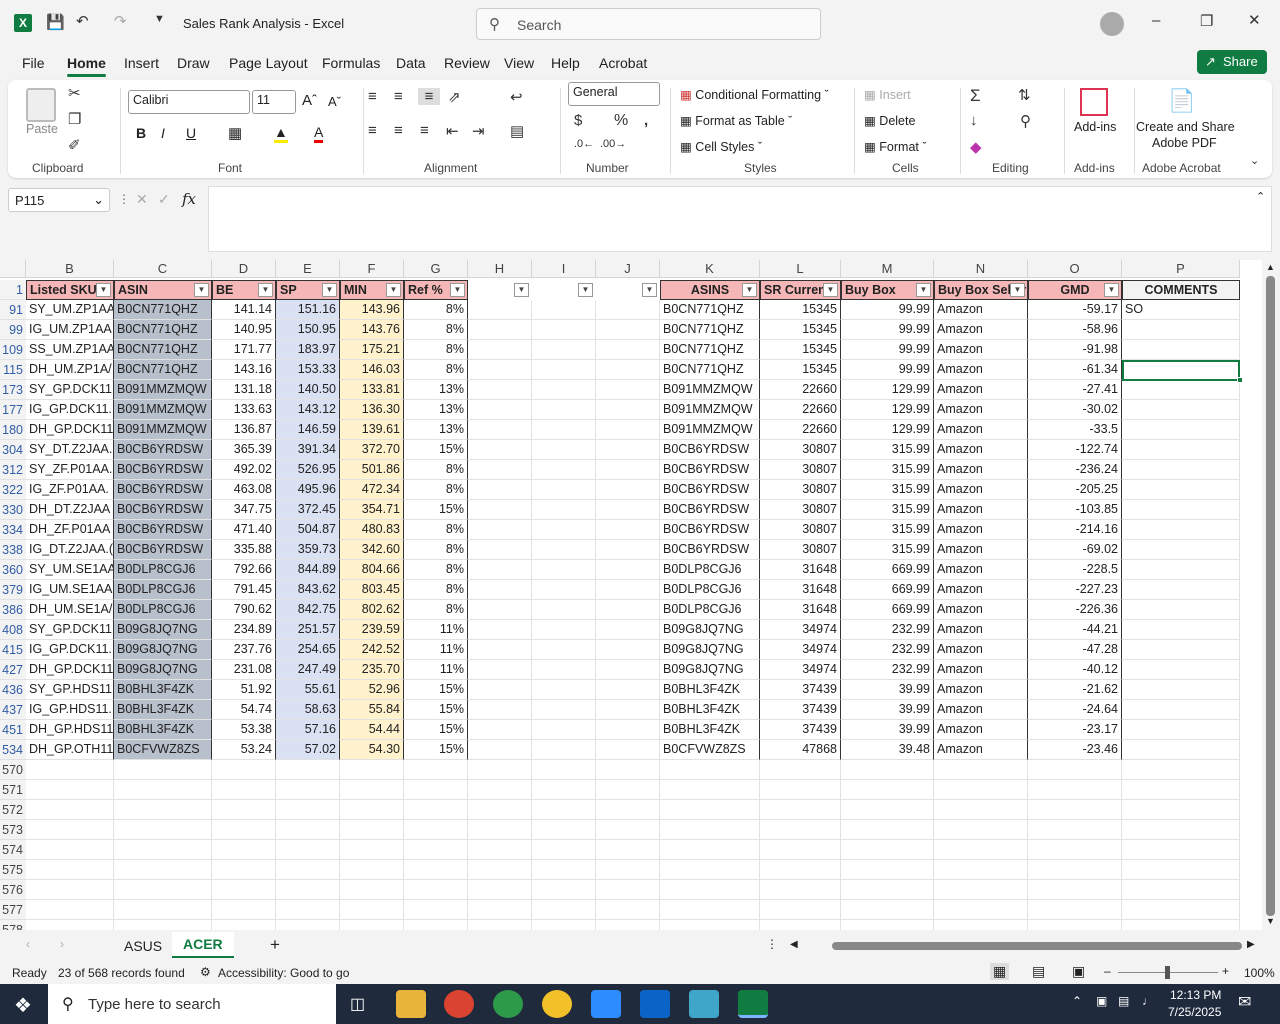  What do you see at coordinates (1254, 20) in the screenshot?
I see `close-icon: ✕` at bounding box center [1254, 20].